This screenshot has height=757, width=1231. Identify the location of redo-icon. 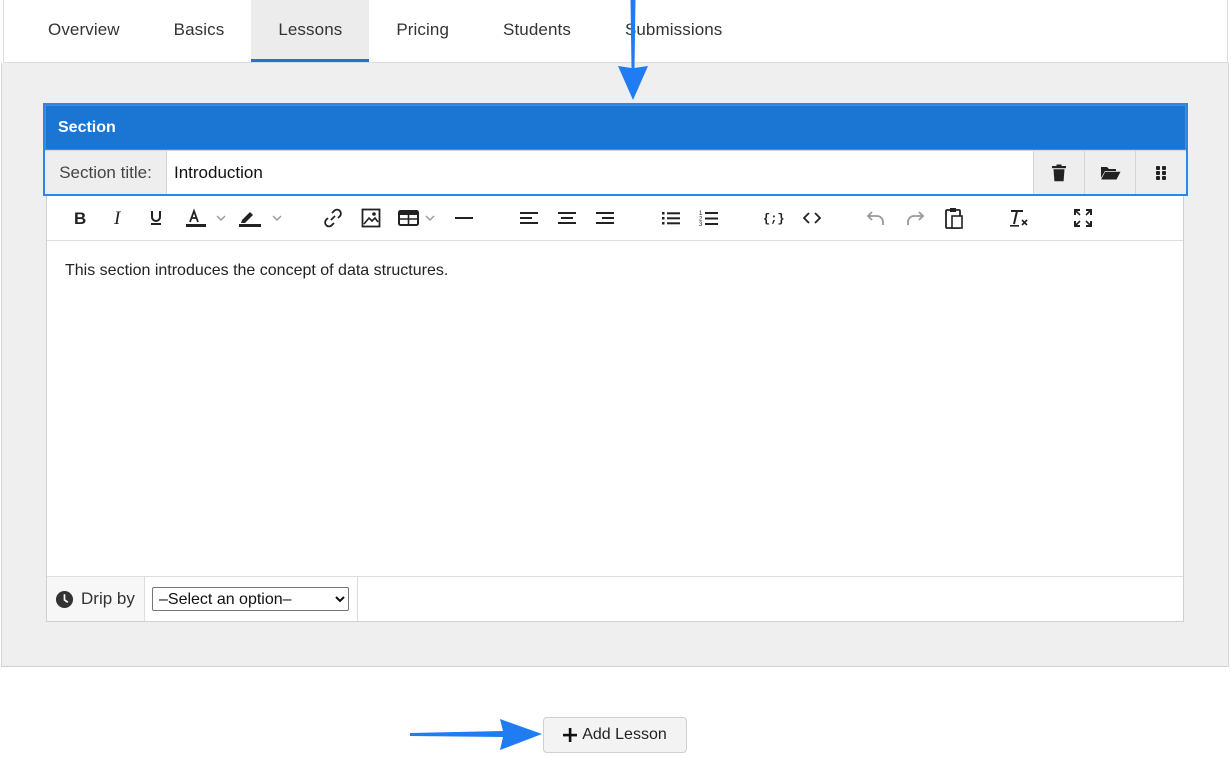
(916, 218).